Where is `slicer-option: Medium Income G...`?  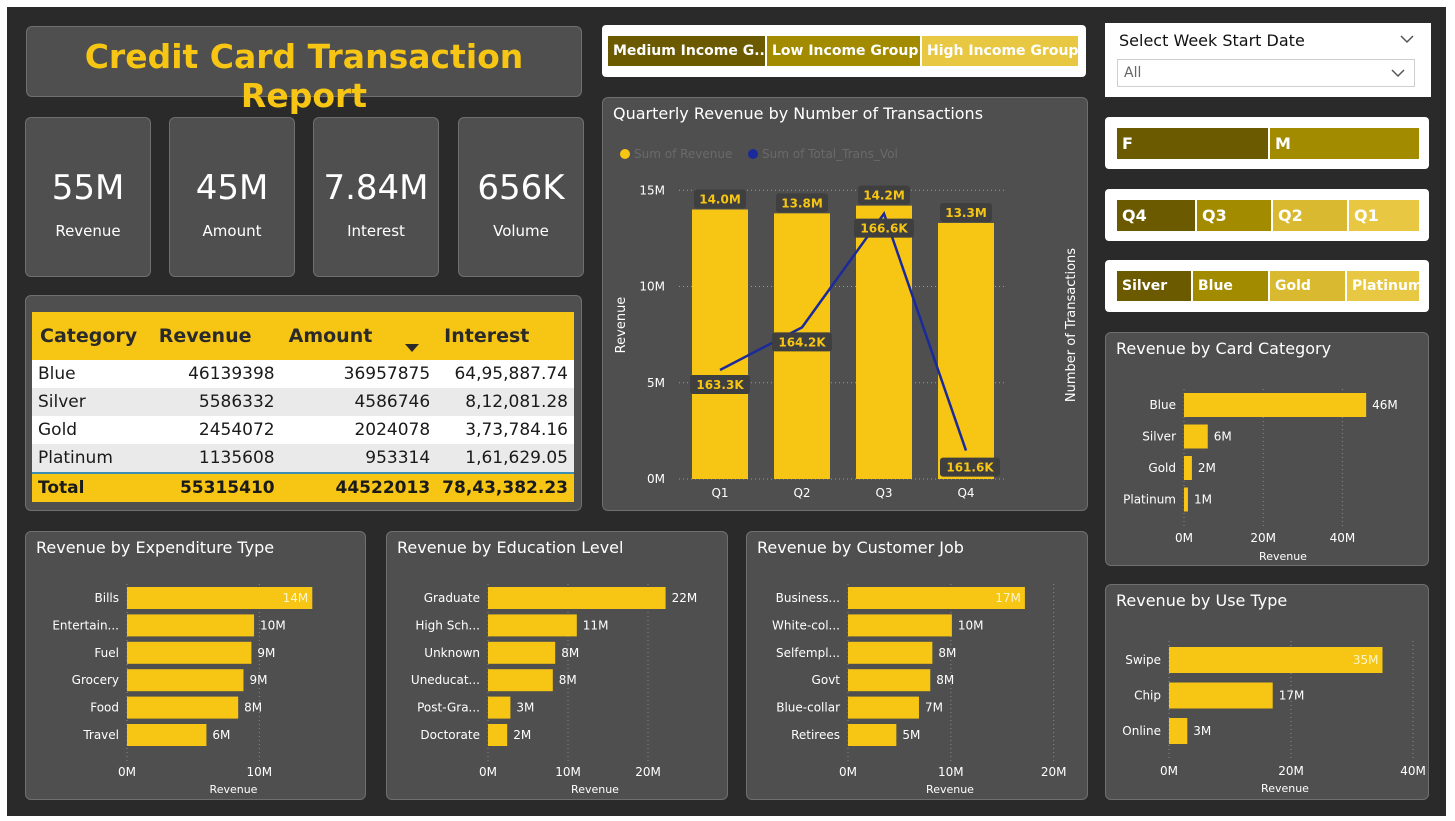
slicer-option: Medium Income G... is located at coordinates (686, 51).